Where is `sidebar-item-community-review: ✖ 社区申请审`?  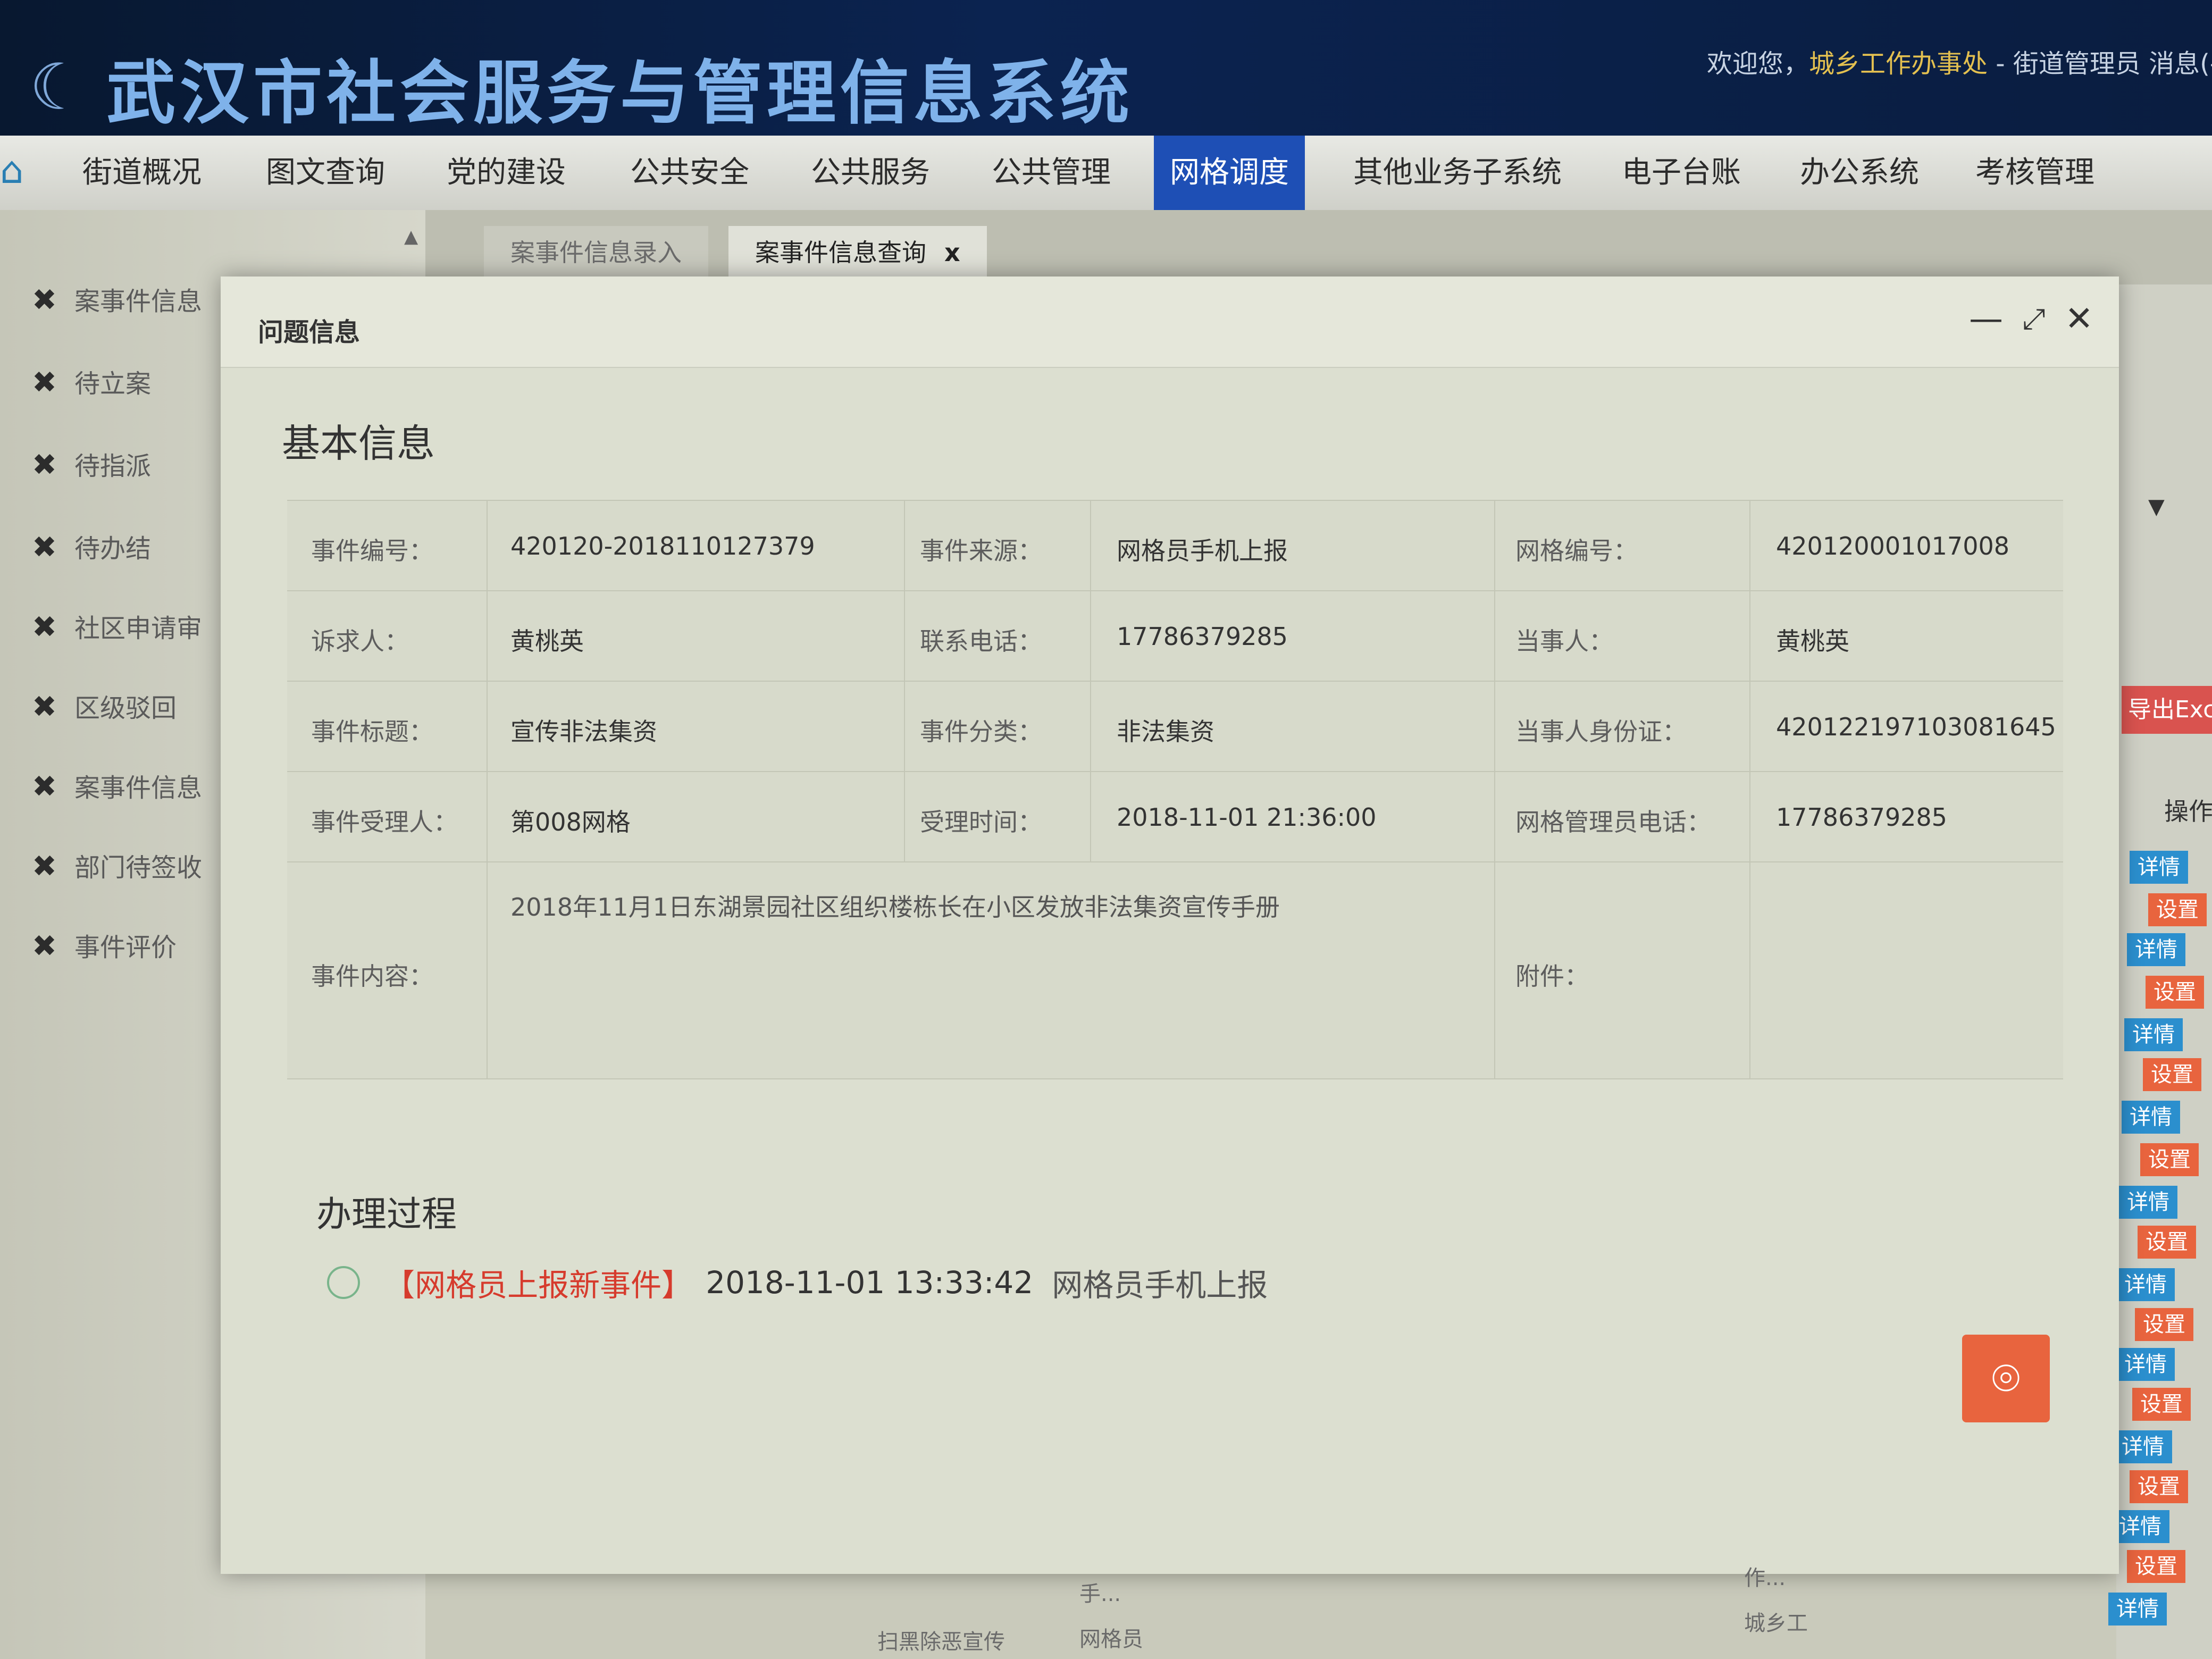 sidebar-item-community-review: ✖ 社区申请审 is located at coordinates (117, 627).